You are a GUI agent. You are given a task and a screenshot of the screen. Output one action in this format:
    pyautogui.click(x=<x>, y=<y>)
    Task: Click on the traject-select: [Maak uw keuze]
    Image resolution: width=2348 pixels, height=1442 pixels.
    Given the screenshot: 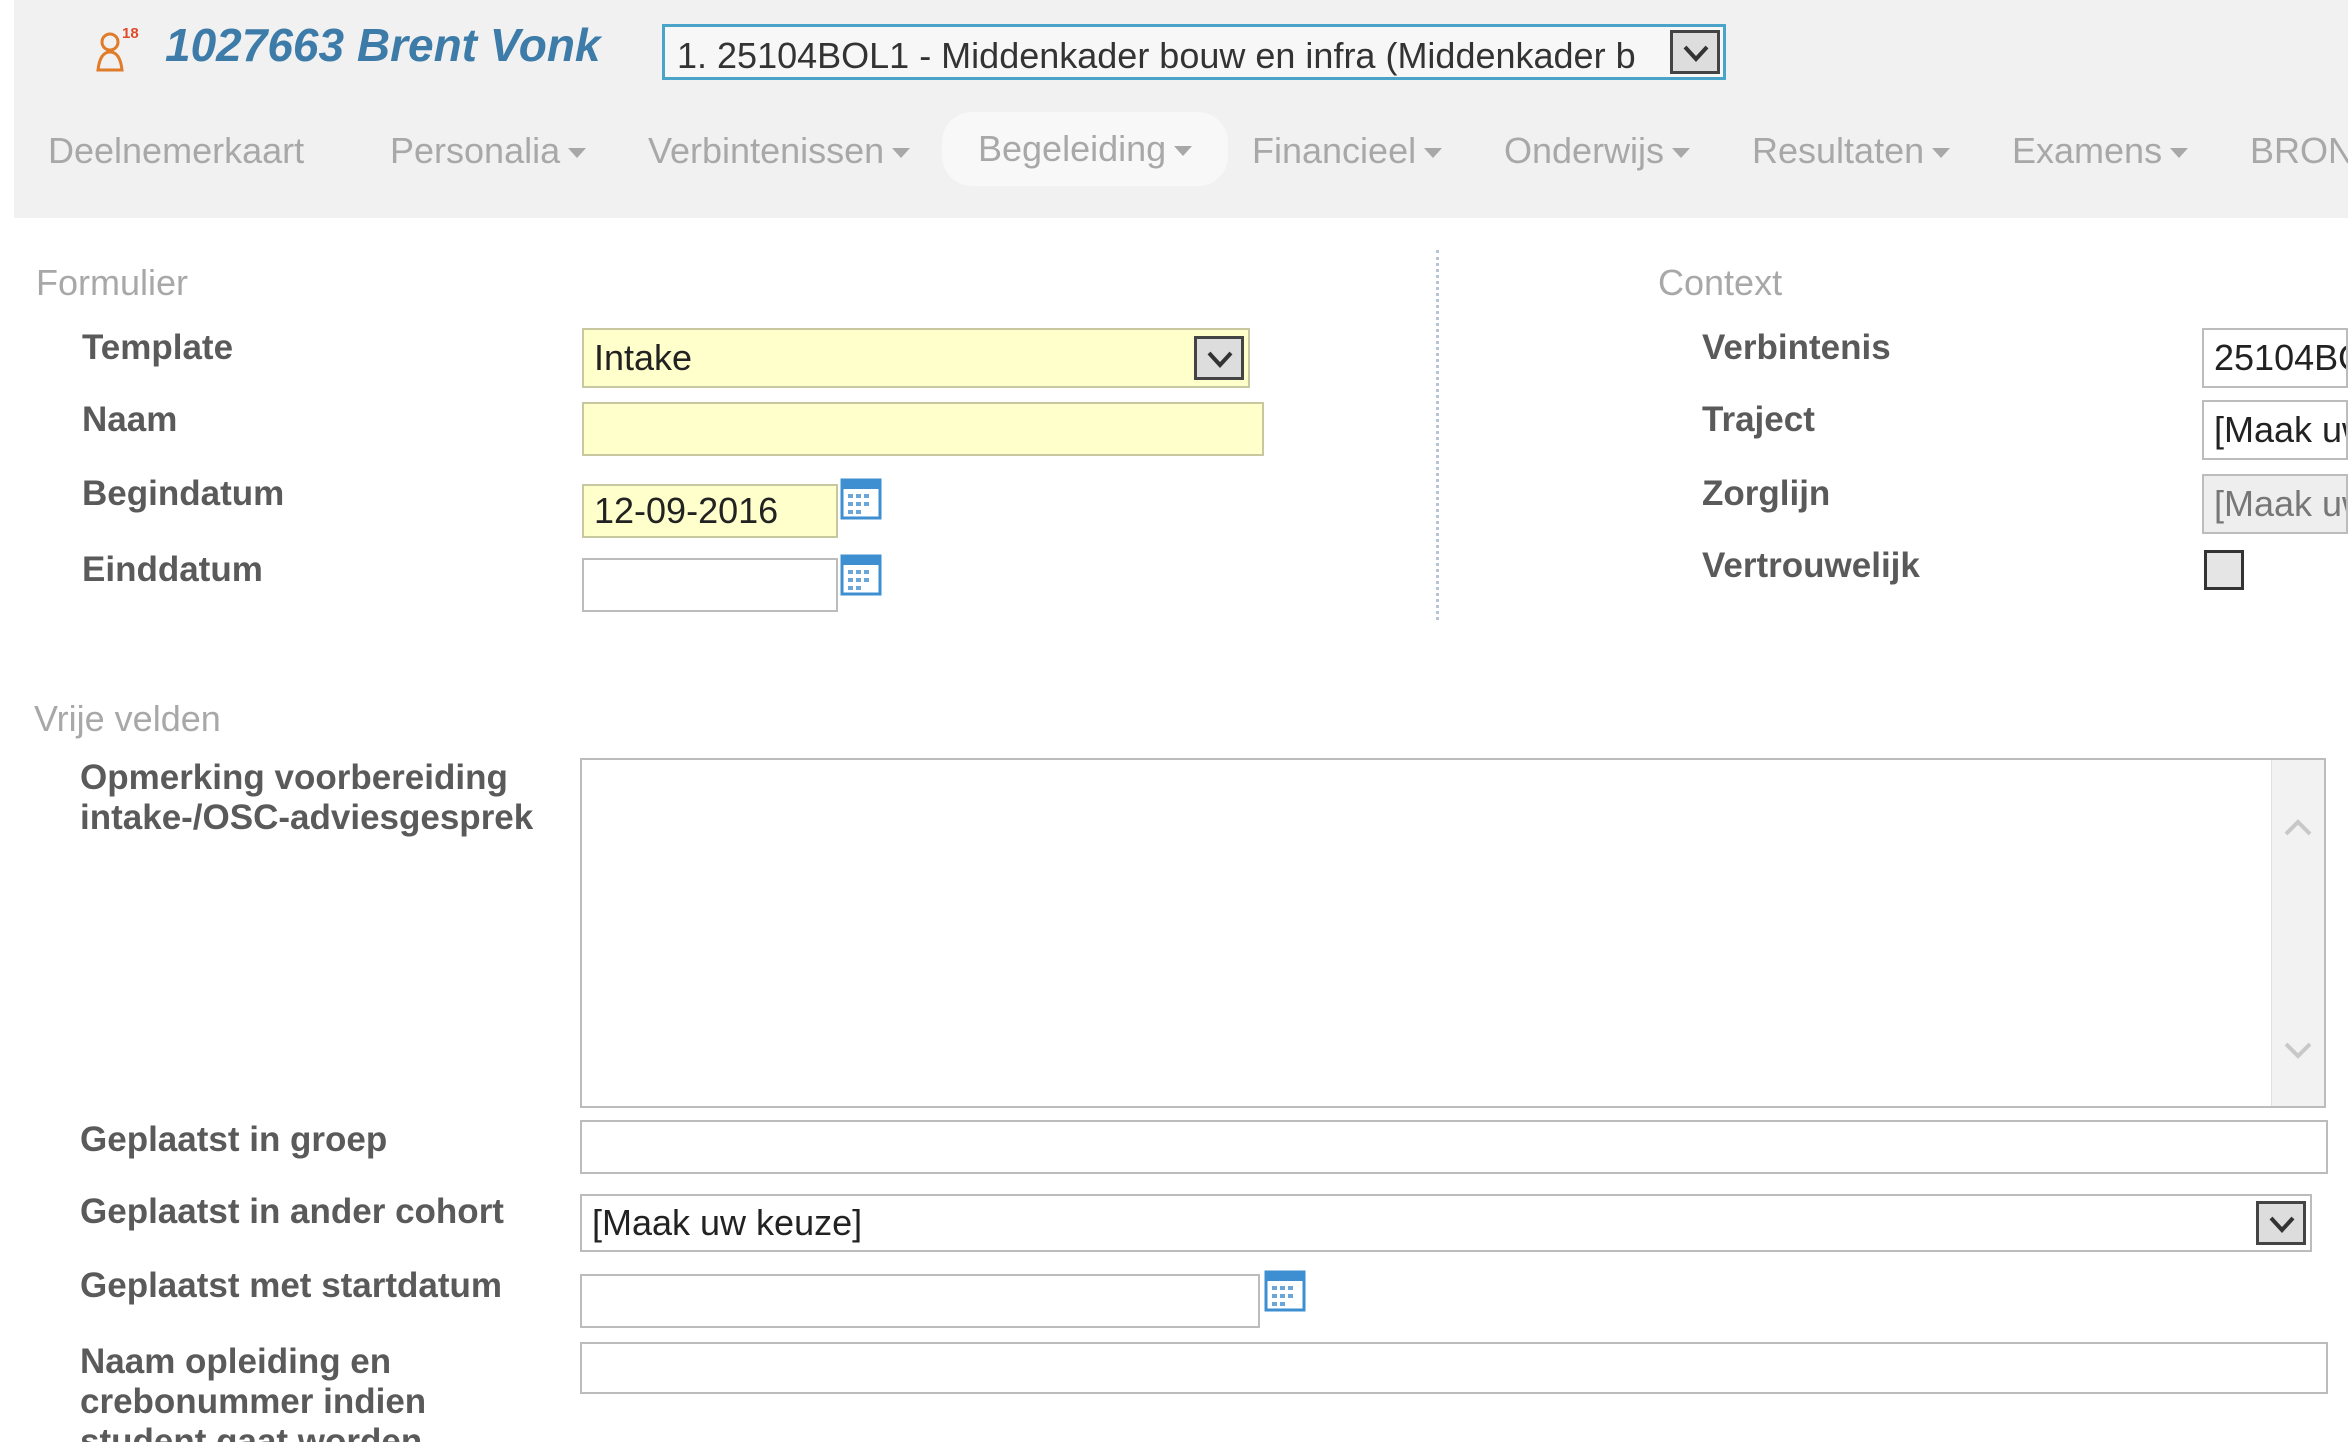 What is the action you would take?
    pyautogui.click(x=2275, y=430)
    